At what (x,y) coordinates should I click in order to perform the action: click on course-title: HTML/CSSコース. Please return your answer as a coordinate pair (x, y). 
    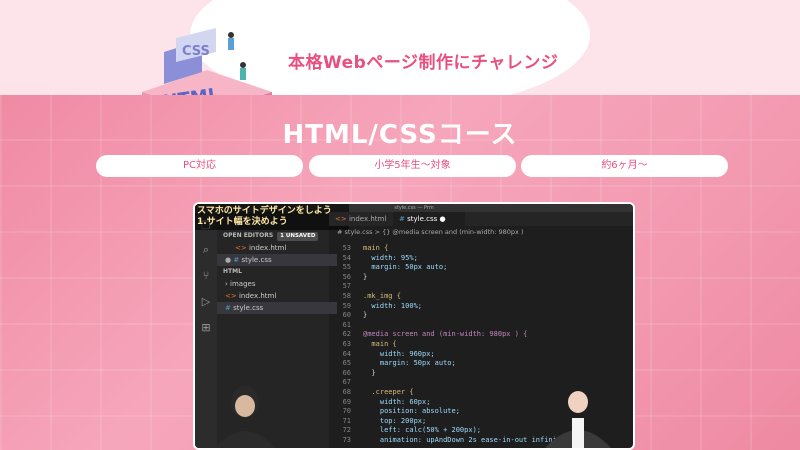
    Looking at the image, I should click on (400, 135).